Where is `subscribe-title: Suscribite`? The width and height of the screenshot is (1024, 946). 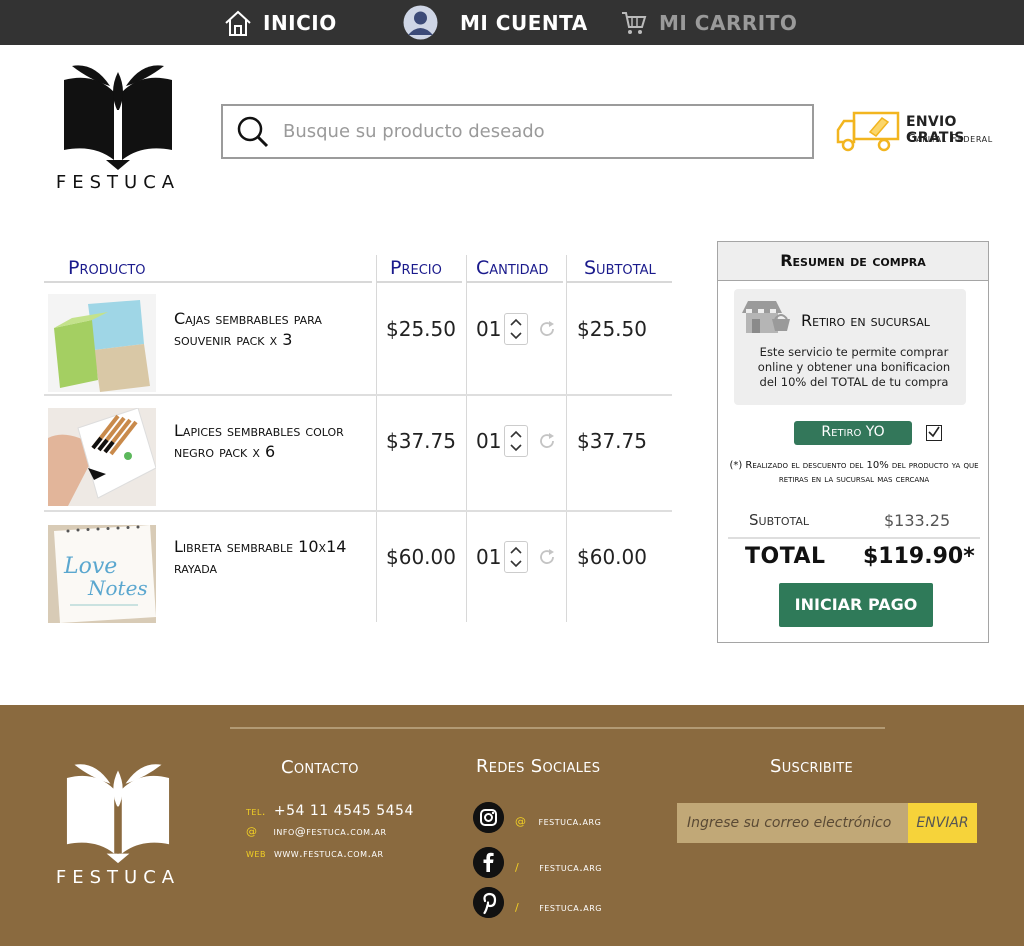
subscribe-title: Suscribite is located at coordinates (812, 766).